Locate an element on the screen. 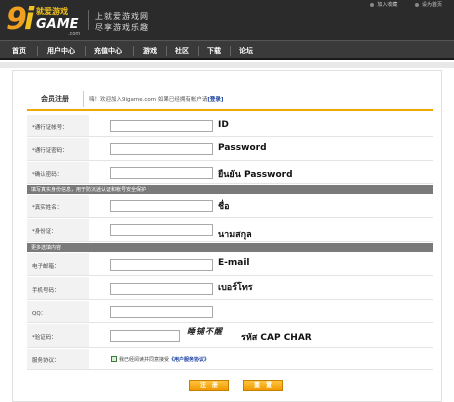 The height and width of the screenshot is (402, 454). qq-input is located at coordinates (161, 312).